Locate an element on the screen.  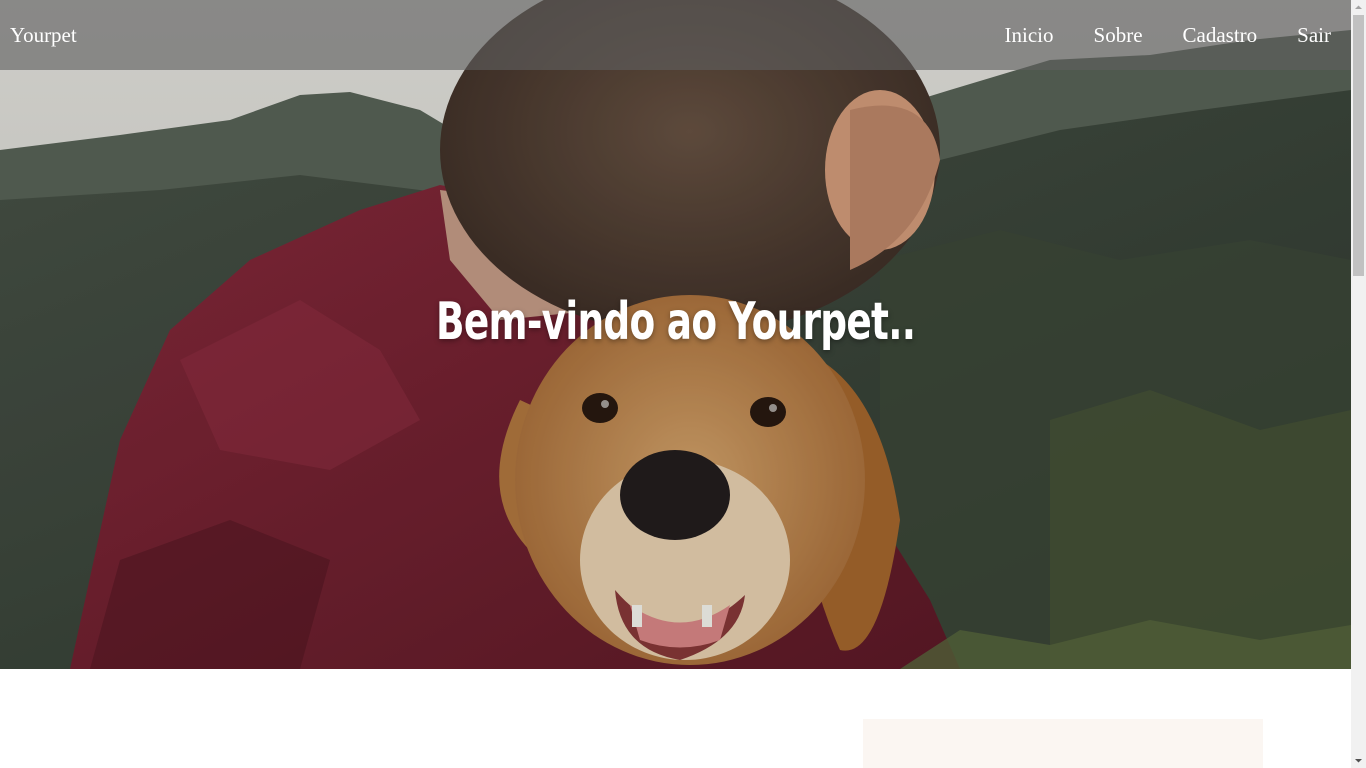
hero-title: Bem-vindo ao Yourpet.. is located at coordinates (676, 322).